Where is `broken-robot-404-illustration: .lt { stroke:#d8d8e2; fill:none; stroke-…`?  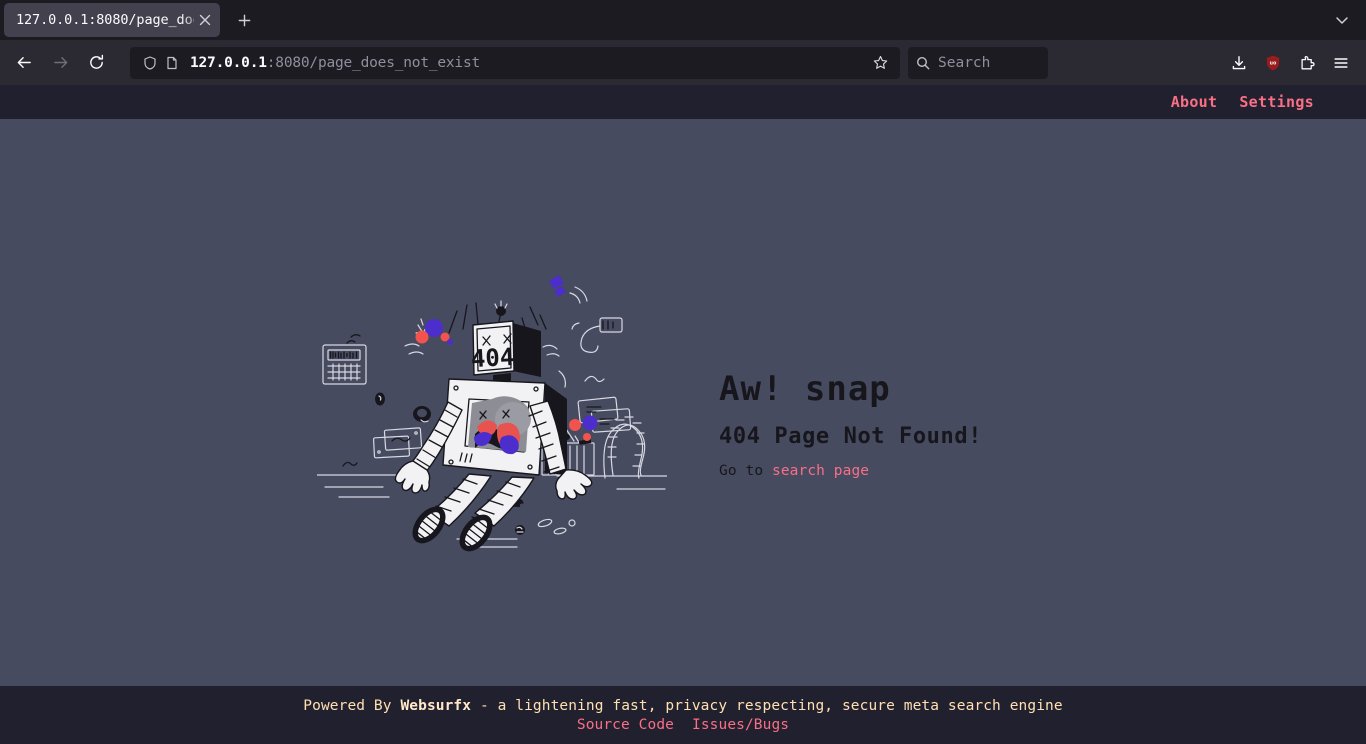 broken-robot-404-illustration: .lt { stroke:#d8d8e2; fill:none; stroke-… is located at coordinates (492, 421).